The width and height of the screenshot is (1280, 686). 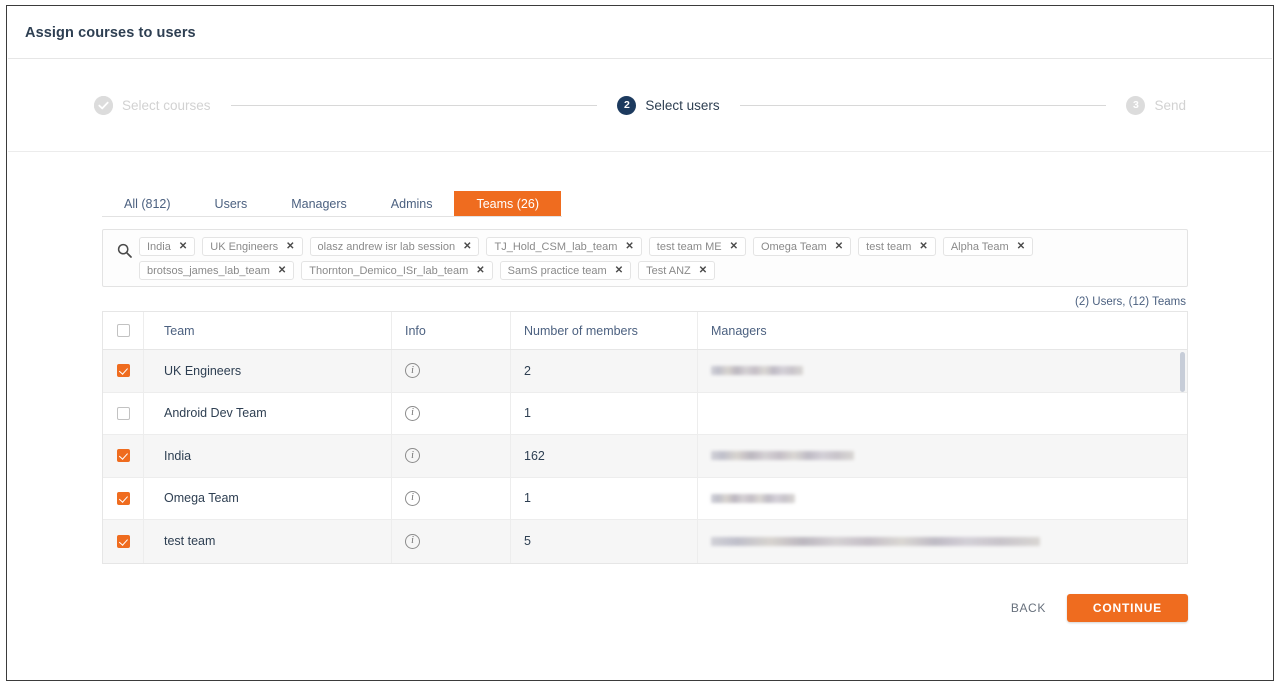 I want to click on table-header-row: Team Info Number of members Managers, so click(x=645, y=331).